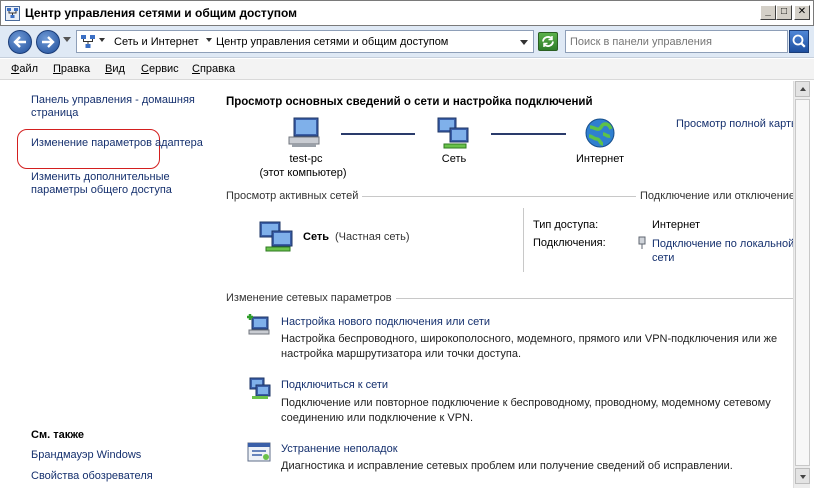 The width and height of the screenshot is (814, 488). What do you see at coordinates (569, 243) in the screenshot?
I see `connections-label: Подключения:` at bounding box center [569, 243].